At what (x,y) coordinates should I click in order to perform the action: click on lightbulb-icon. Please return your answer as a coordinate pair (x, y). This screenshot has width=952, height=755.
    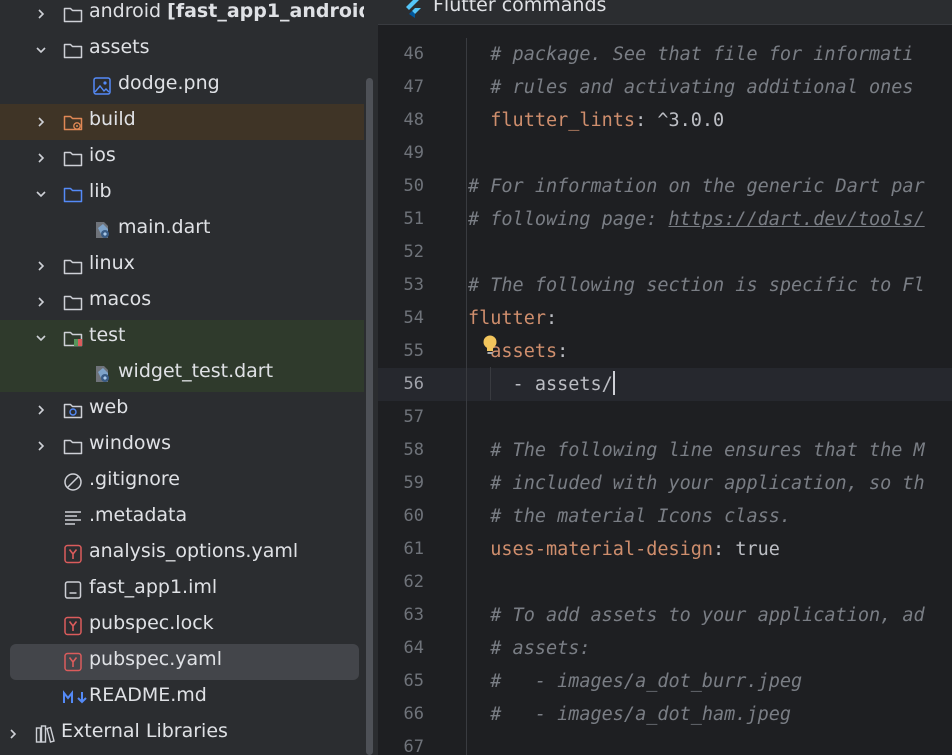
    Looking at the image, I should click on (490, 347).